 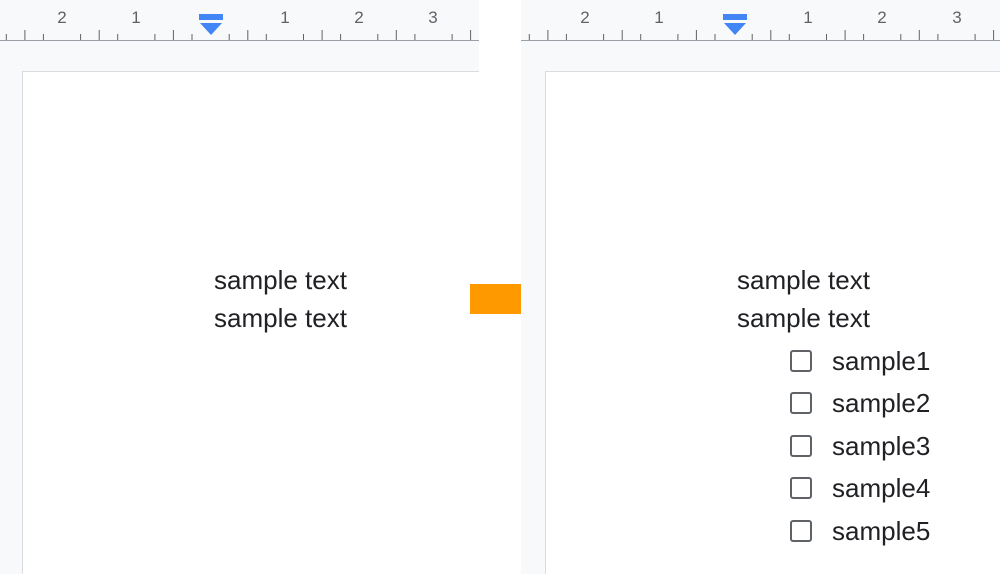 I want to click on checklist-item: sample4, so click(x=860, y=488).